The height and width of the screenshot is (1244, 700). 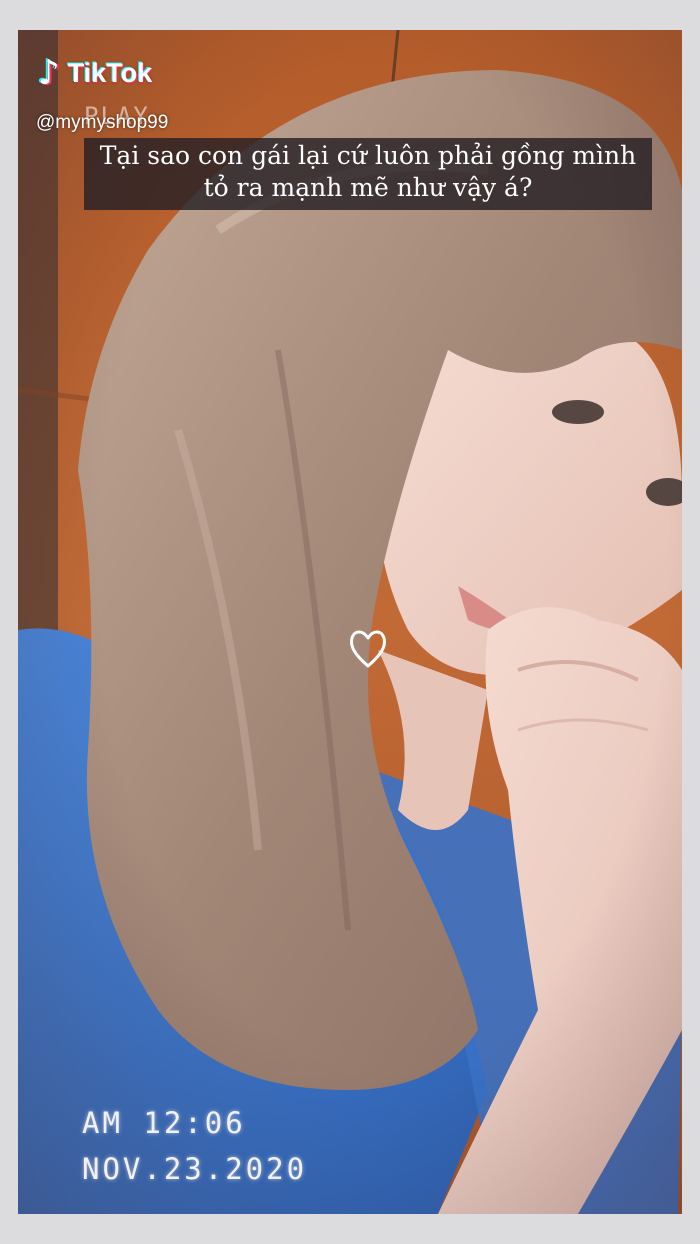 I want to click on tiktok-logo-icon: ♪, so click(x=49, y=73).